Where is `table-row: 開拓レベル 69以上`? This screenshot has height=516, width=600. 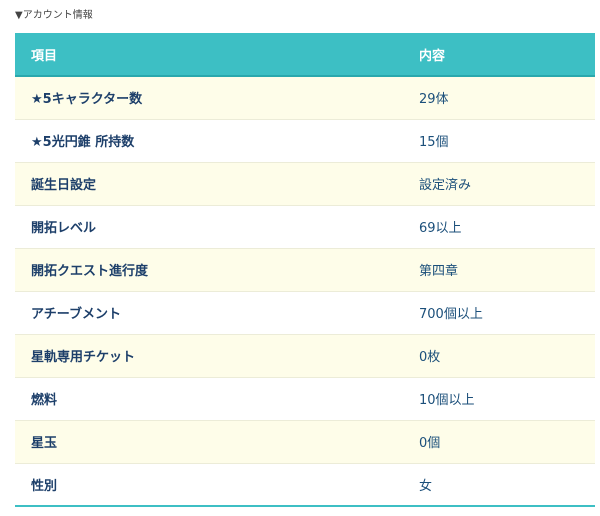
table-row: 開拓レベル 69以上 is located at coordinates (305, 227).